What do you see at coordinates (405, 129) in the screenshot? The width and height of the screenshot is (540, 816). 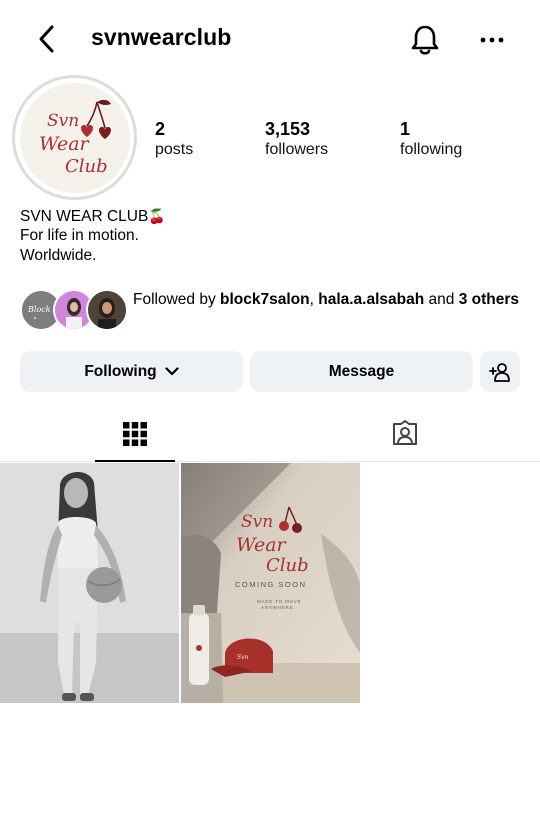 I see `following-count-value: 1` at bounding box center [405, 129].